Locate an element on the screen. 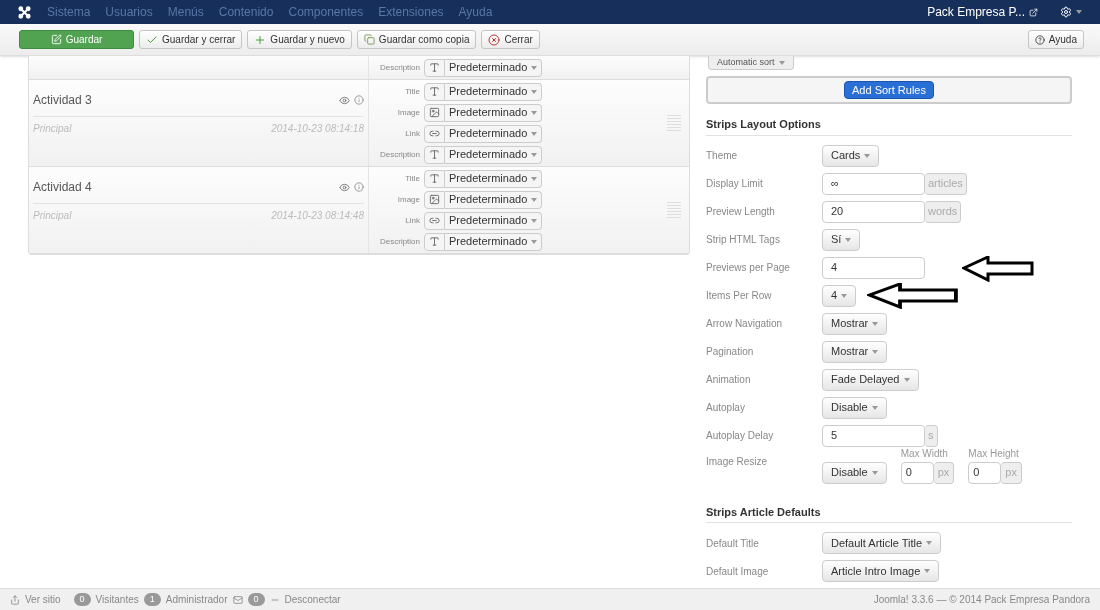 The height and width of the screenshot is (610, 1100). option-label: Previews per Page is located at coordinates (748, 268).